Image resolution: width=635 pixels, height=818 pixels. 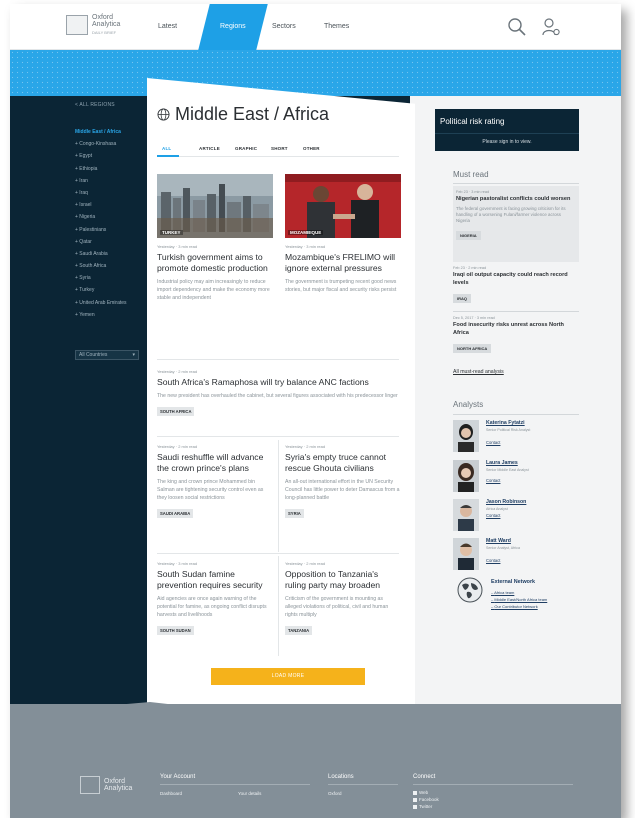 What do you see at coordinates (506, 502) in the screenshot?
I see `analyst-name: Jason Robinson` at bounding box center [506, 502].